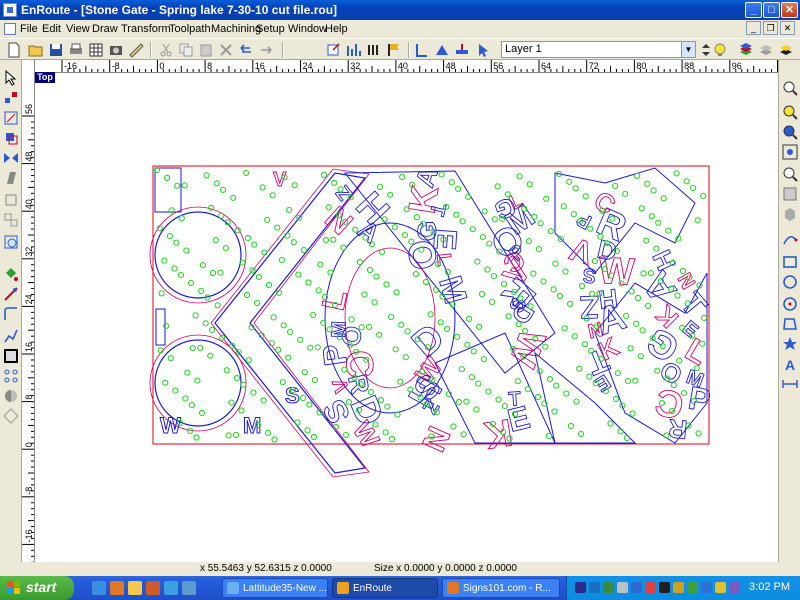  What do you see at coordinates (790, 174) in the screenshot?
I see `zoom-previous-icon` at bounding box center [790, 174].